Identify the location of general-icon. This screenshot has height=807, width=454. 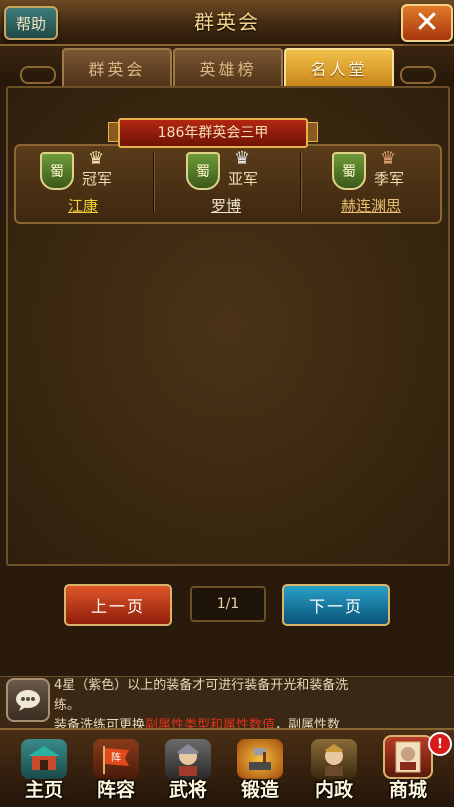
(188, 759).